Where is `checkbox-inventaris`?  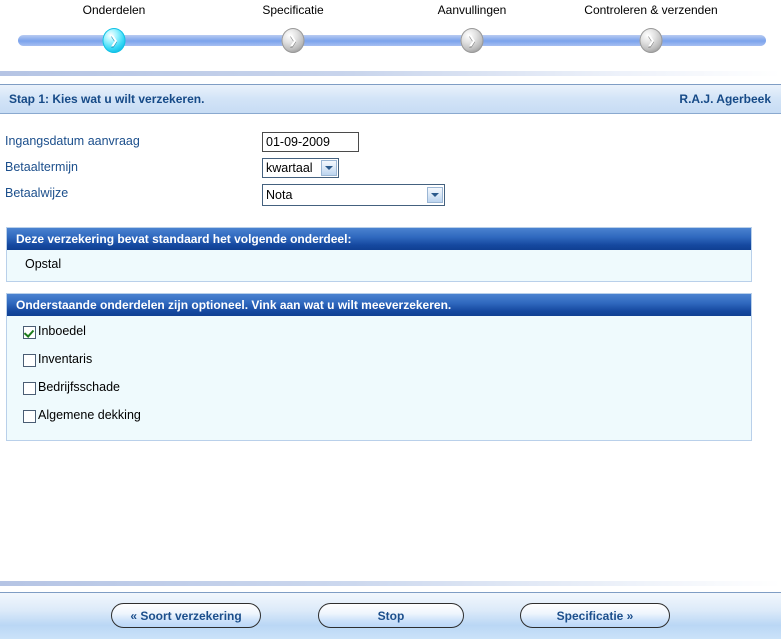 checkbox-inventaris is located at coordinates (29, 360).